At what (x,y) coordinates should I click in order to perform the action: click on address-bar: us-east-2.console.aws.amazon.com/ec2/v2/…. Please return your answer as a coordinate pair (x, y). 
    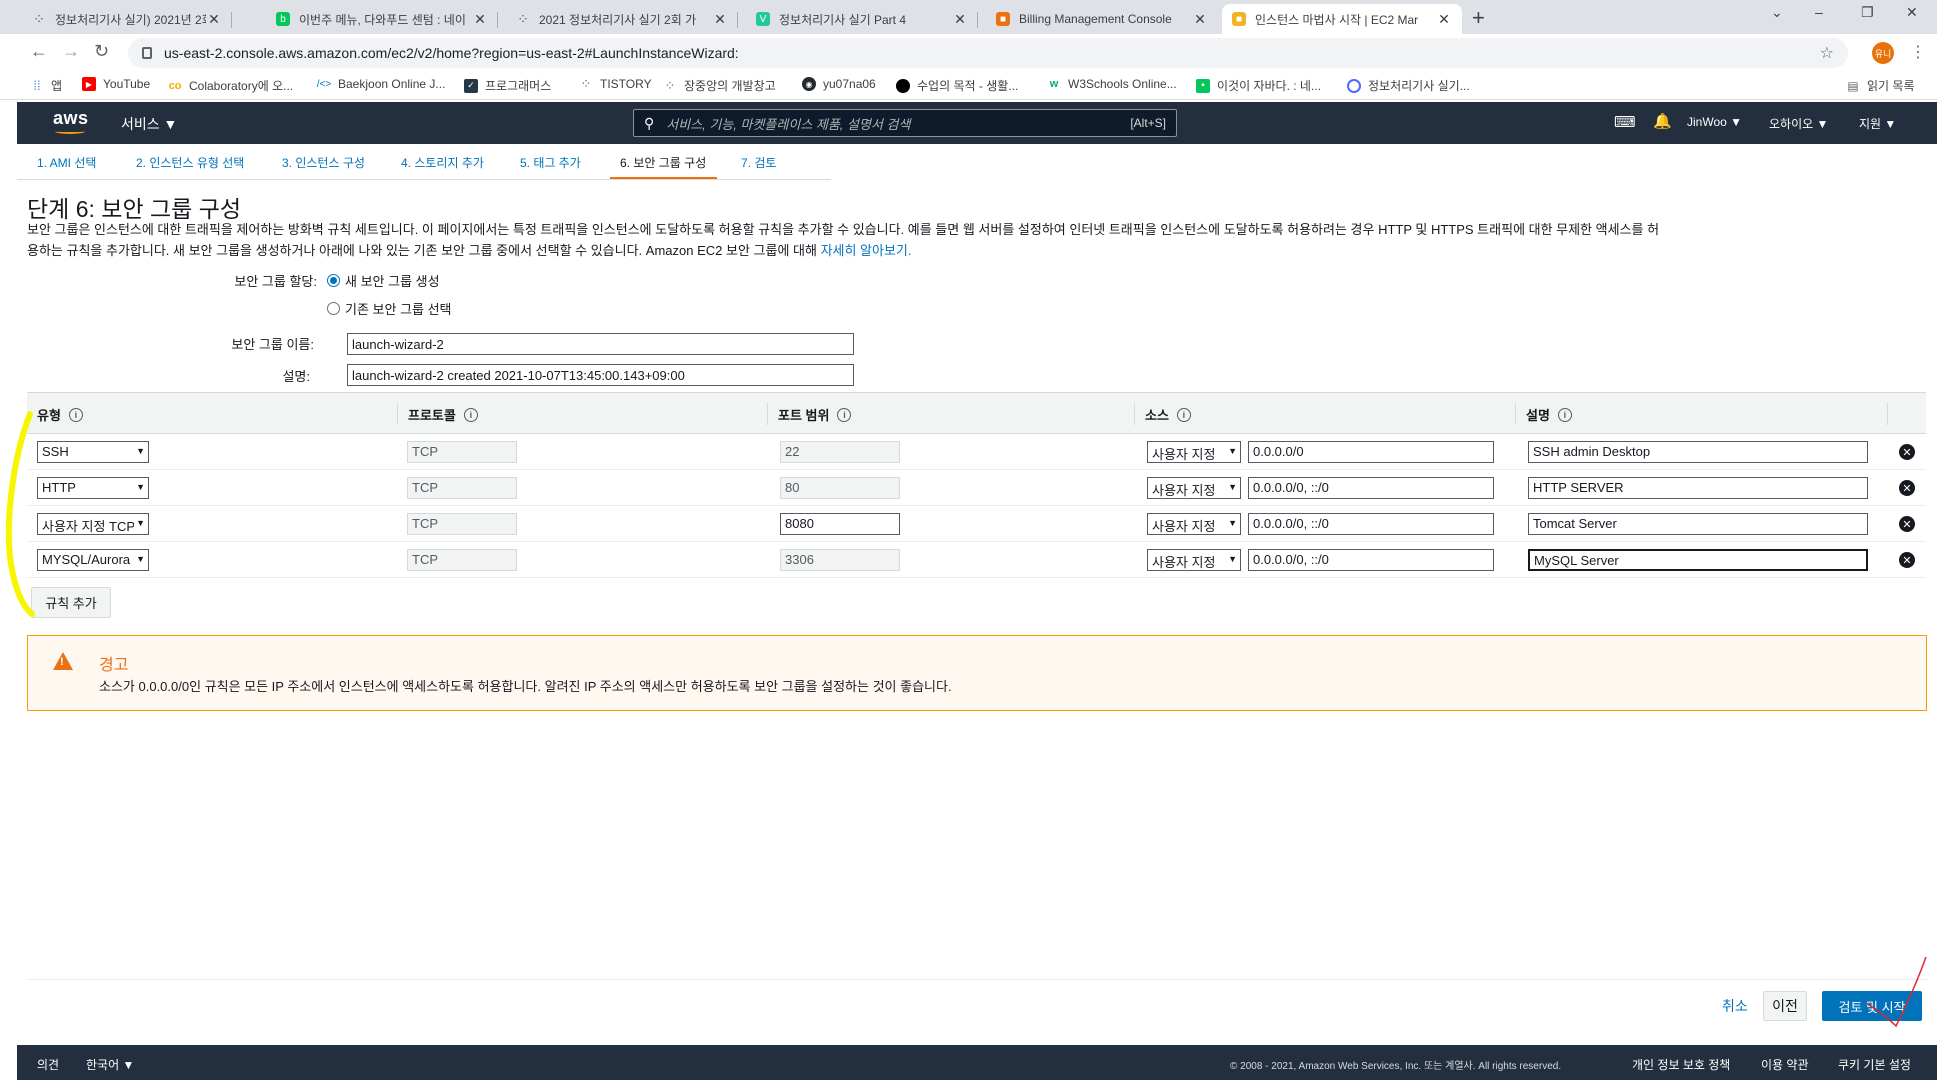
    Looking at the image, I should click on (988, 53).